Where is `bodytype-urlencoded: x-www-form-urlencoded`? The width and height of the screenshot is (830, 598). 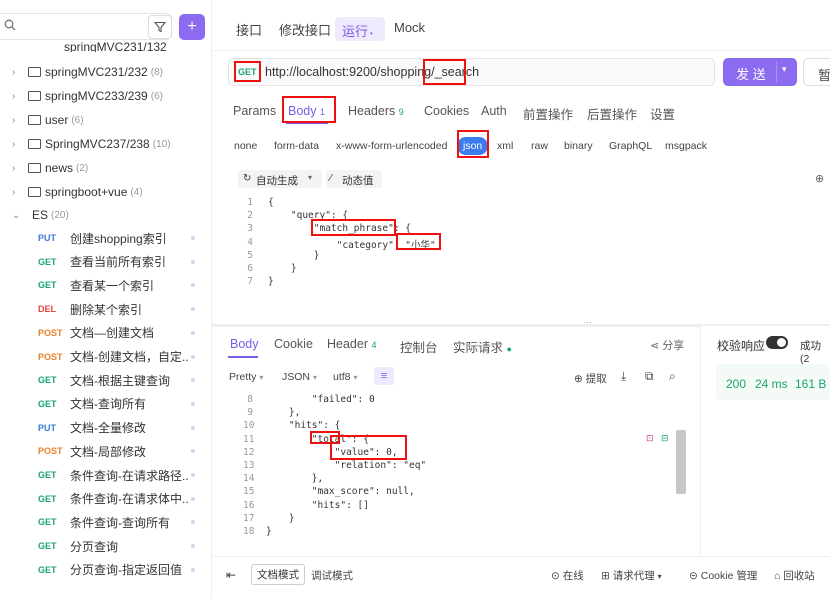 bodytype-urlencoded: x-www-form-urlencoded is located at coordinates (391, 146).